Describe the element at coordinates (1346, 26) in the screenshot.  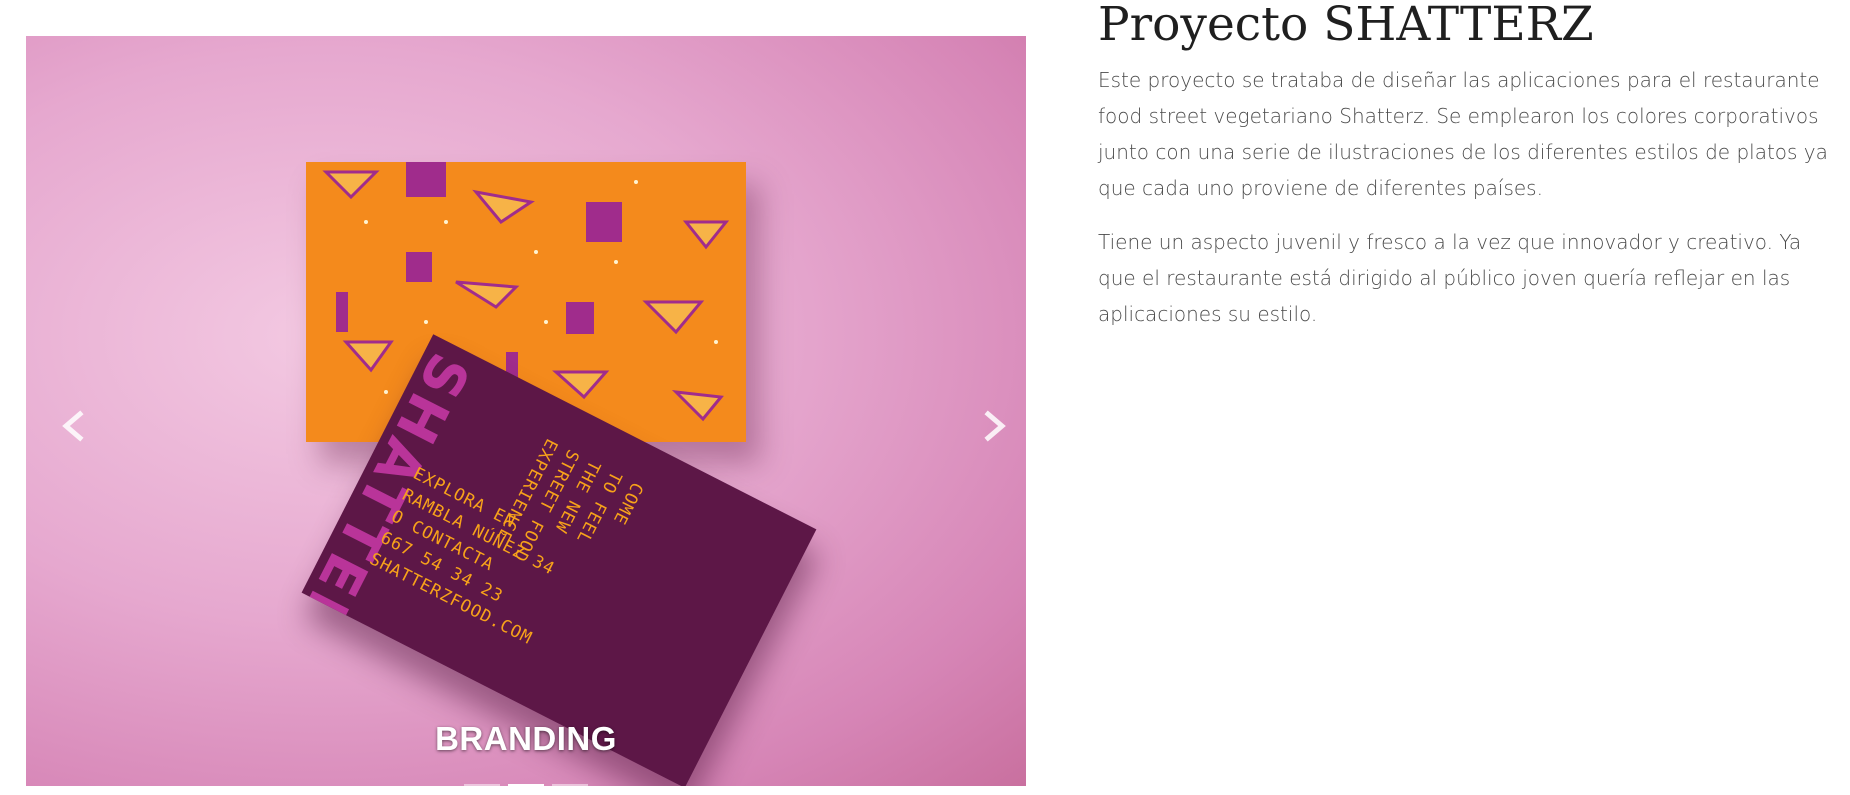
I see `project-title: Proyecto SHATTERZ` at that location.